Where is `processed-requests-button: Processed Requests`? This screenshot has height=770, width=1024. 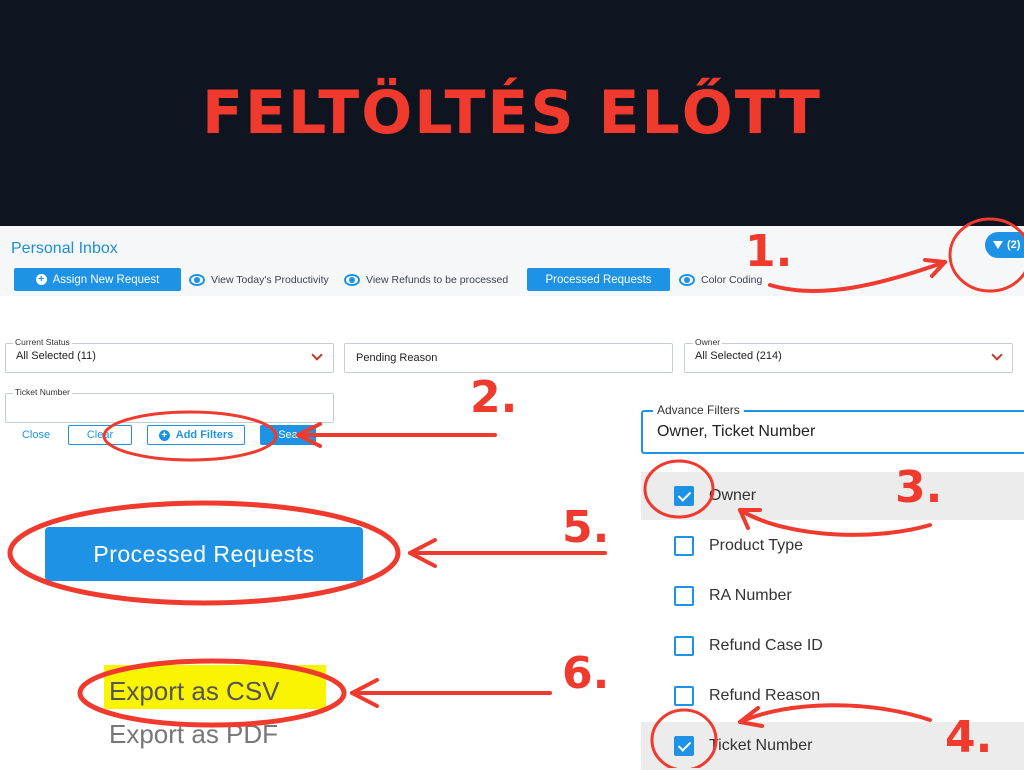
processed-requests-button: Processed Requests is located at coordinates (598, 279).